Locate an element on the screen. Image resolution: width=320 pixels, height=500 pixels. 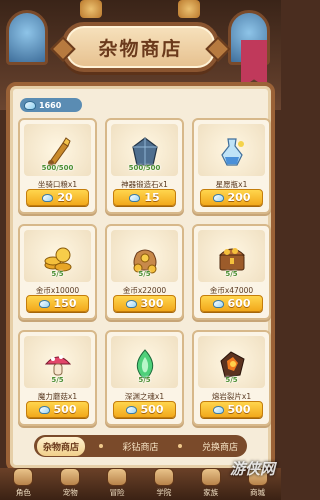
nav-label: 商城 is located at coordinates (258, 492).